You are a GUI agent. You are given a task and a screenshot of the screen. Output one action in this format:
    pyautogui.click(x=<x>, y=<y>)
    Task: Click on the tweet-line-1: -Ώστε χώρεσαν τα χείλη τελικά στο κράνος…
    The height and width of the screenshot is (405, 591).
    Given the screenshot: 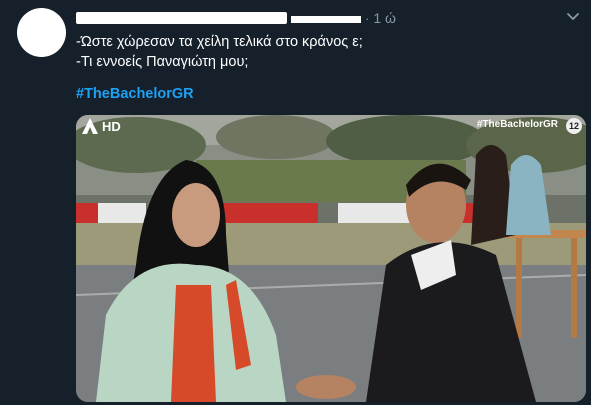 What is the action you would take?
    pyautogui.click(x=219, y=42)
    